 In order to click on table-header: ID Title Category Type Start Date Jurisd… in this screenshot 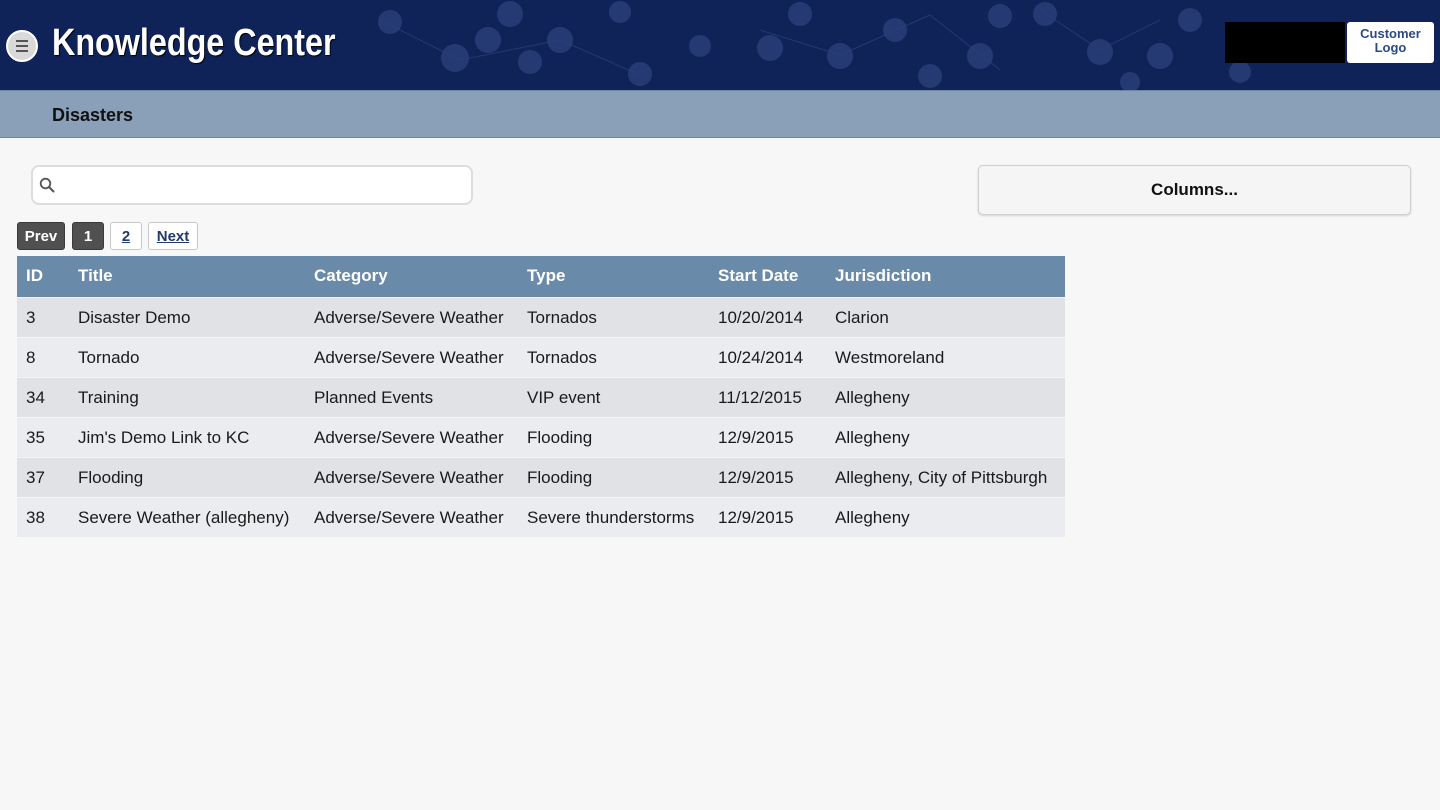, I will do `click(541, 276)`.